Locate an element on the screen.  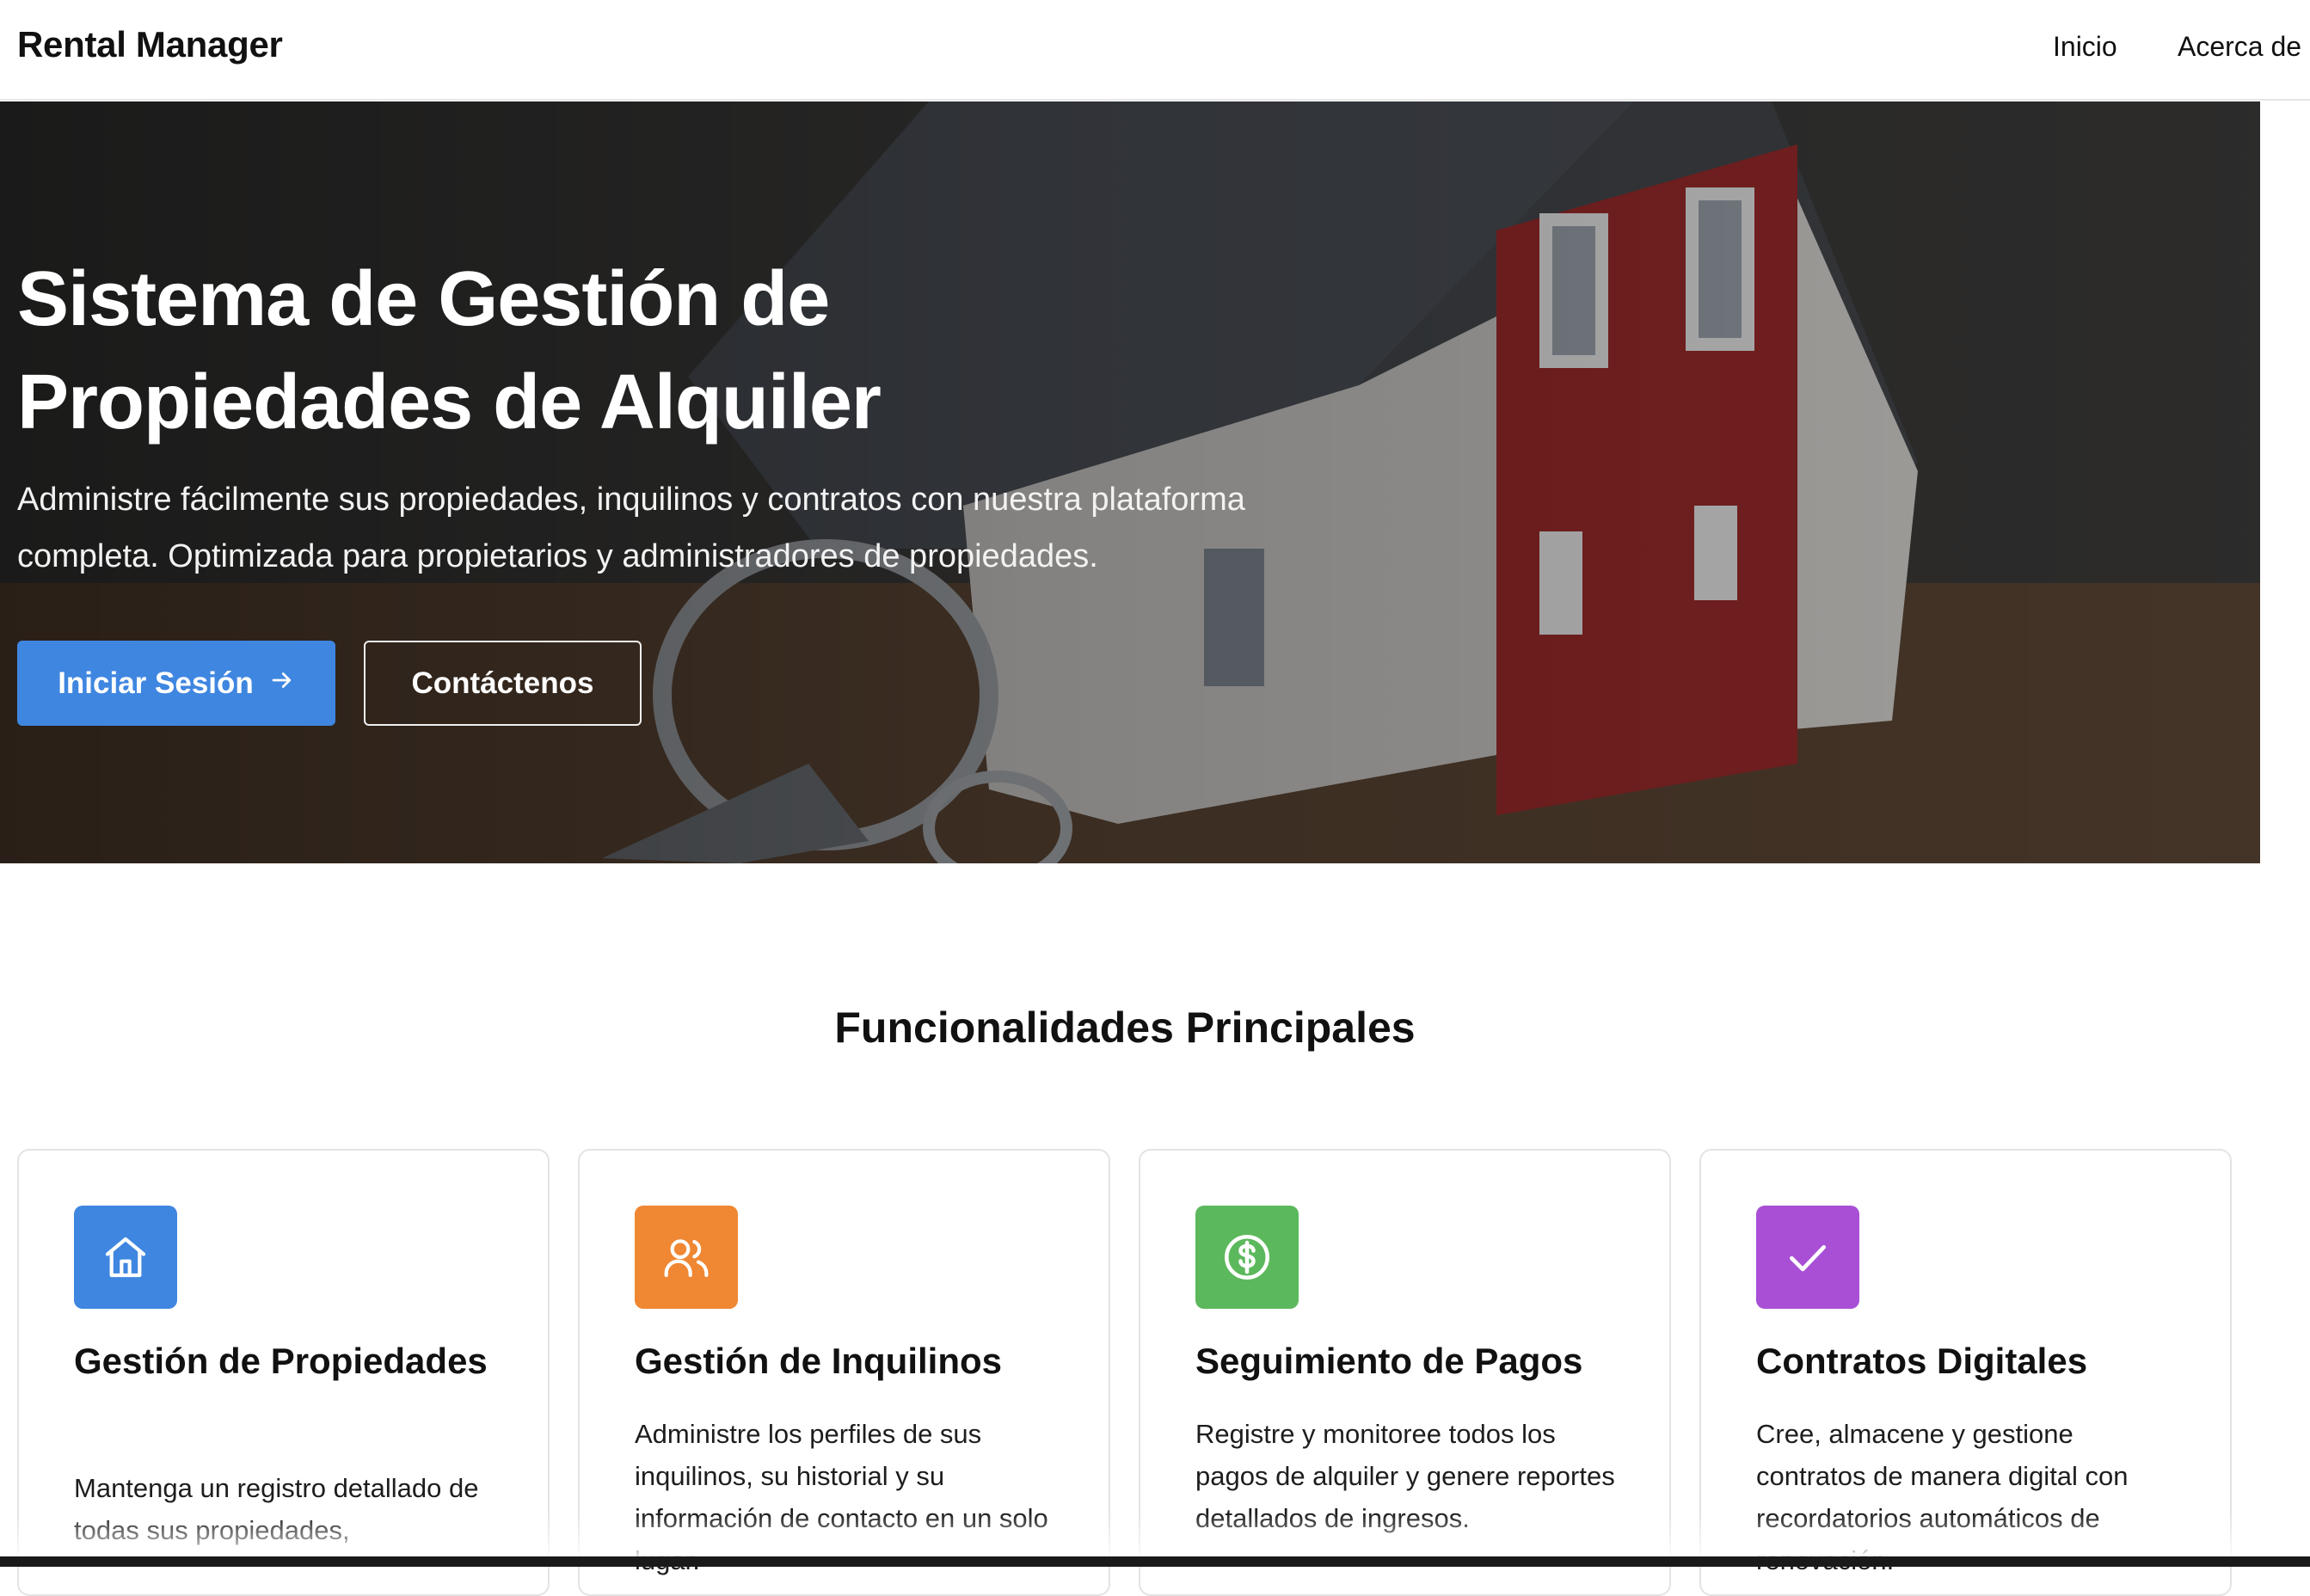
home-icon is located at coordinates (125, 1257).